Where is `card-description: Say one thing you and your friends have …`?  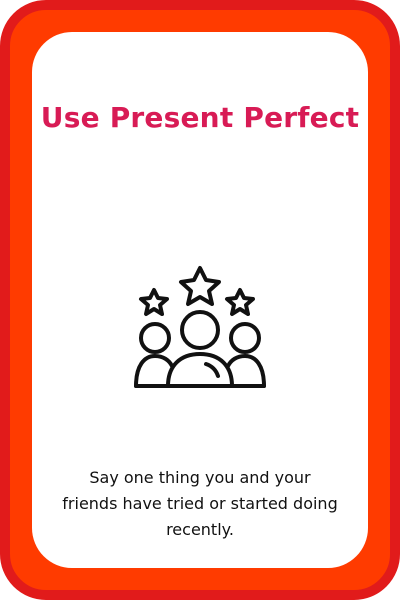 card-description: Say one thing you and your friends have … is located at coordinates (200, 503).